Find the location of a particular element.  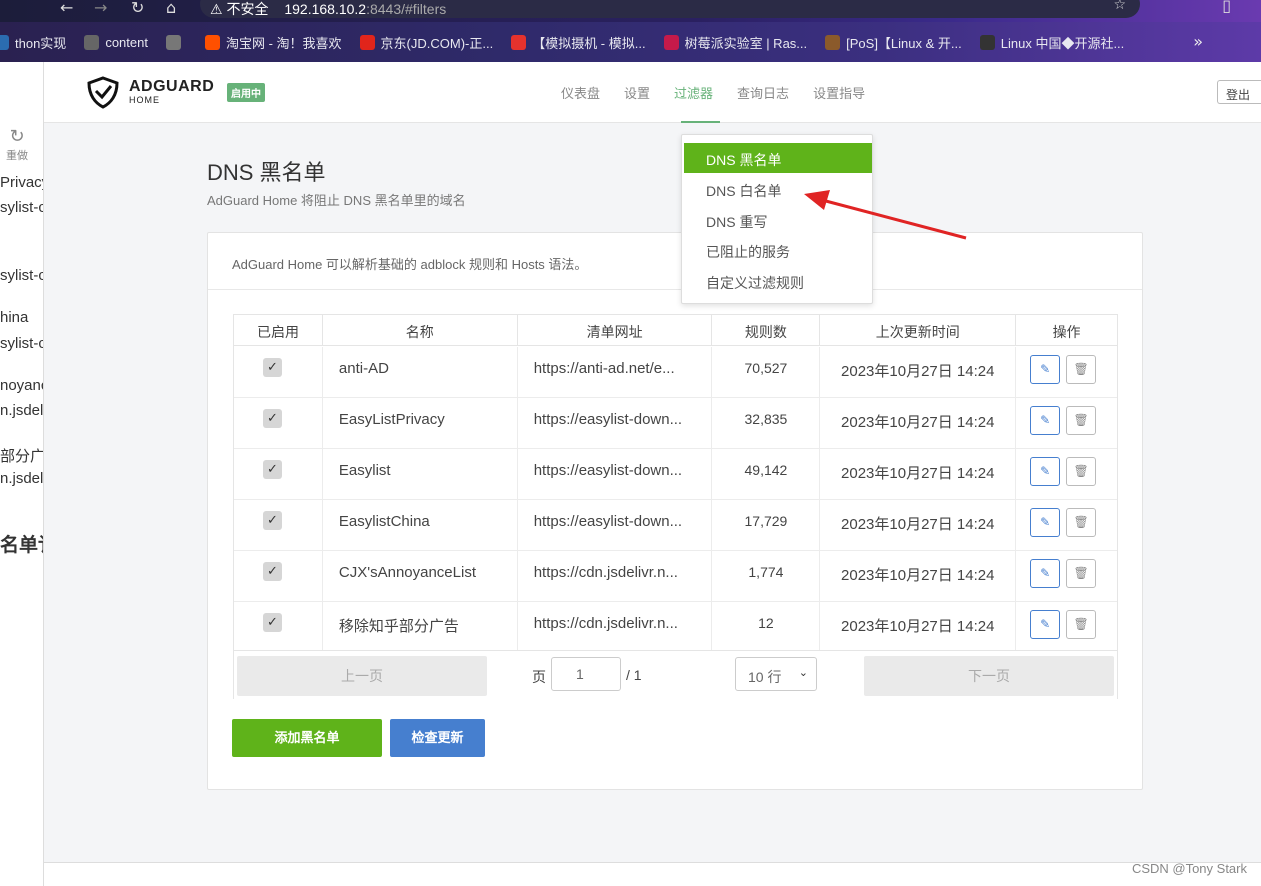

annotation-arrow is located at coordinates (885, 215).